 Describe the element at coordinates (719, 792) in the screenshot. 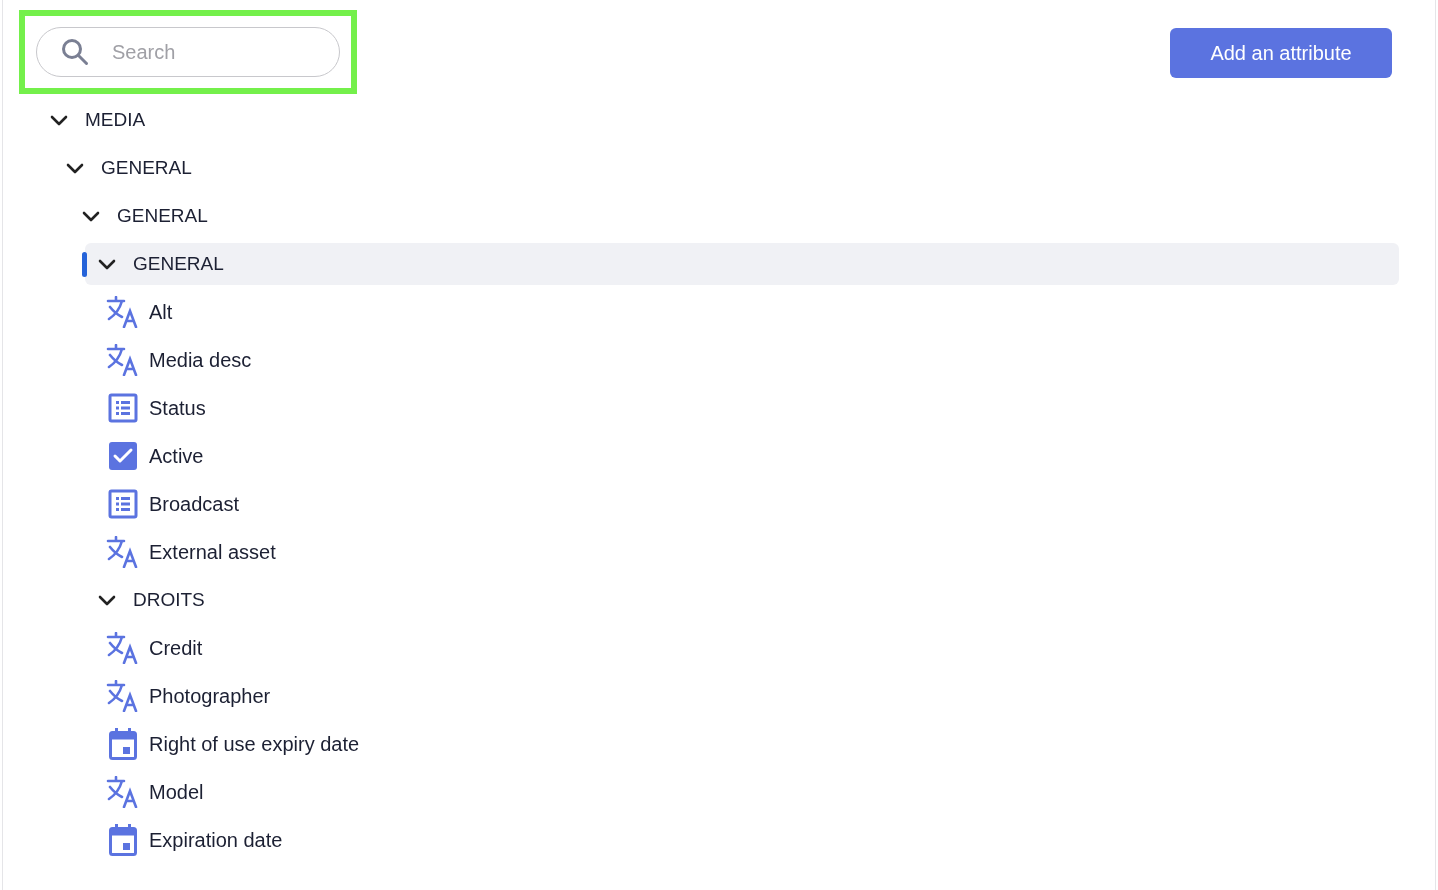

I see `attribute-row: Model` at that location.